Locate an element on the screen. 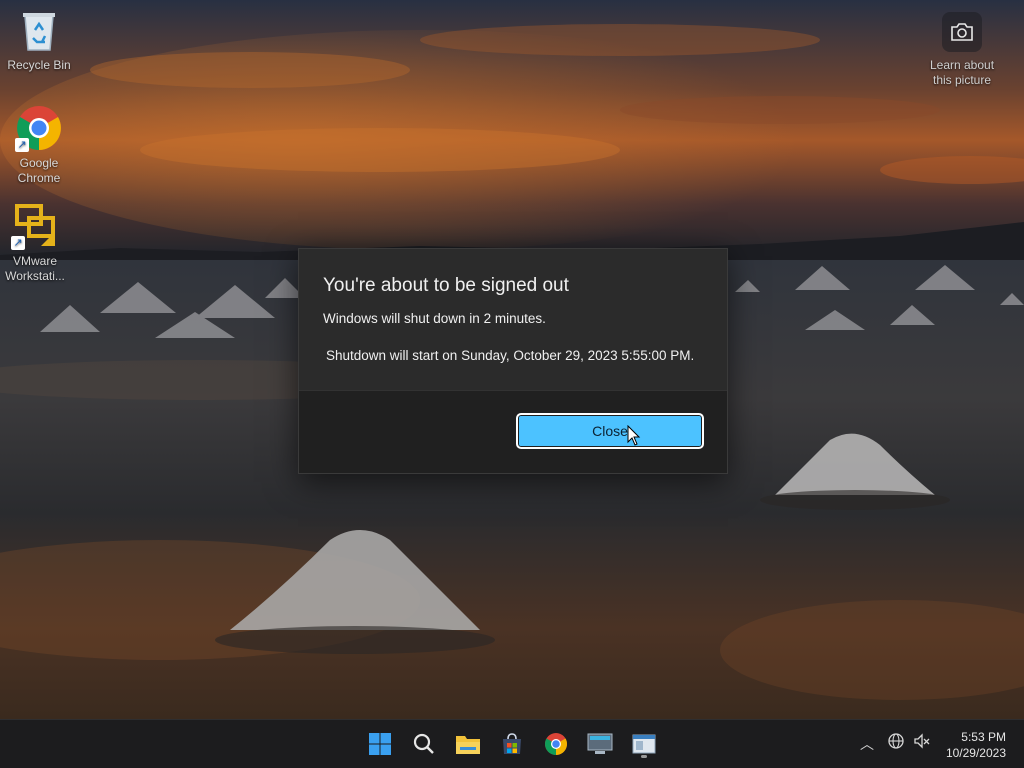 This screenshot has height=768, width=1024. taskbar: ︿ 5:53 PM 10/29/2023 is located at coordinates (512, 743).